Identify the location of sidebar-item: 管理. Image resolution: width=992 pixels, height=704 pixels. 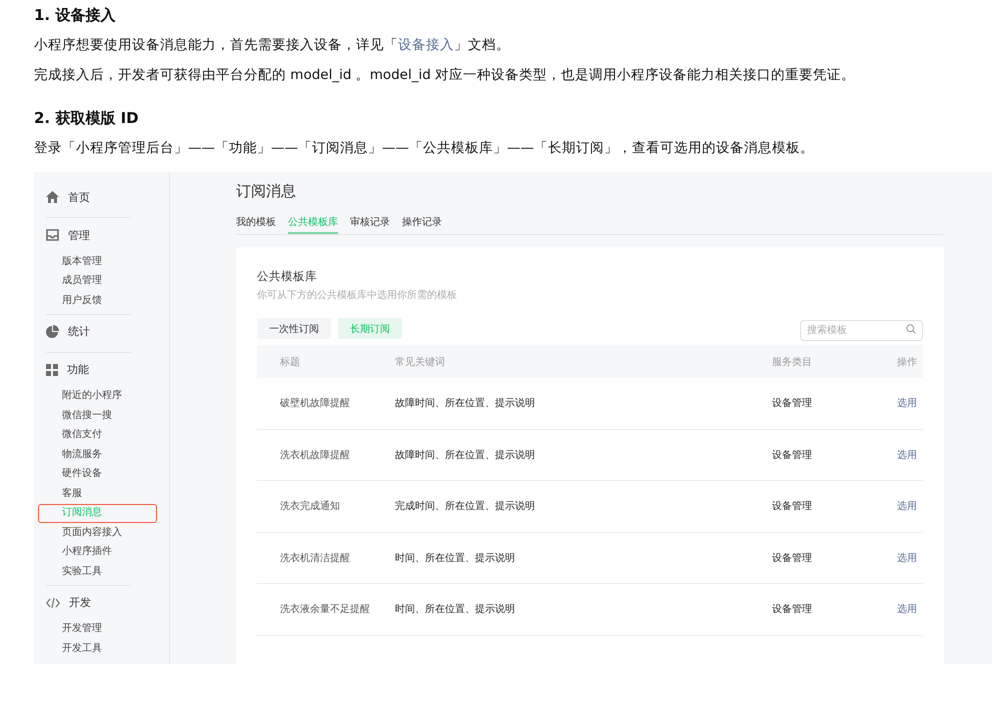
(79, 235).